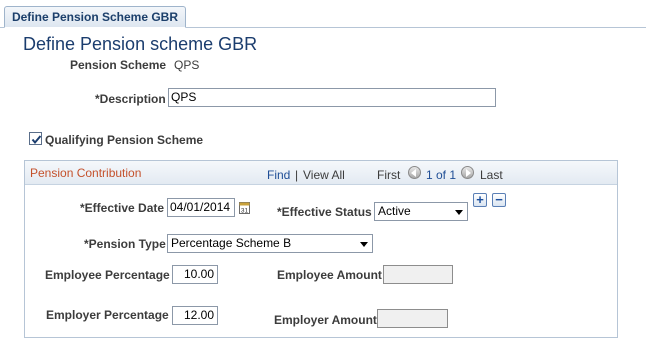 The image size is (646, 345). I want to click on prev-arrow-icon, so click(414, 172).